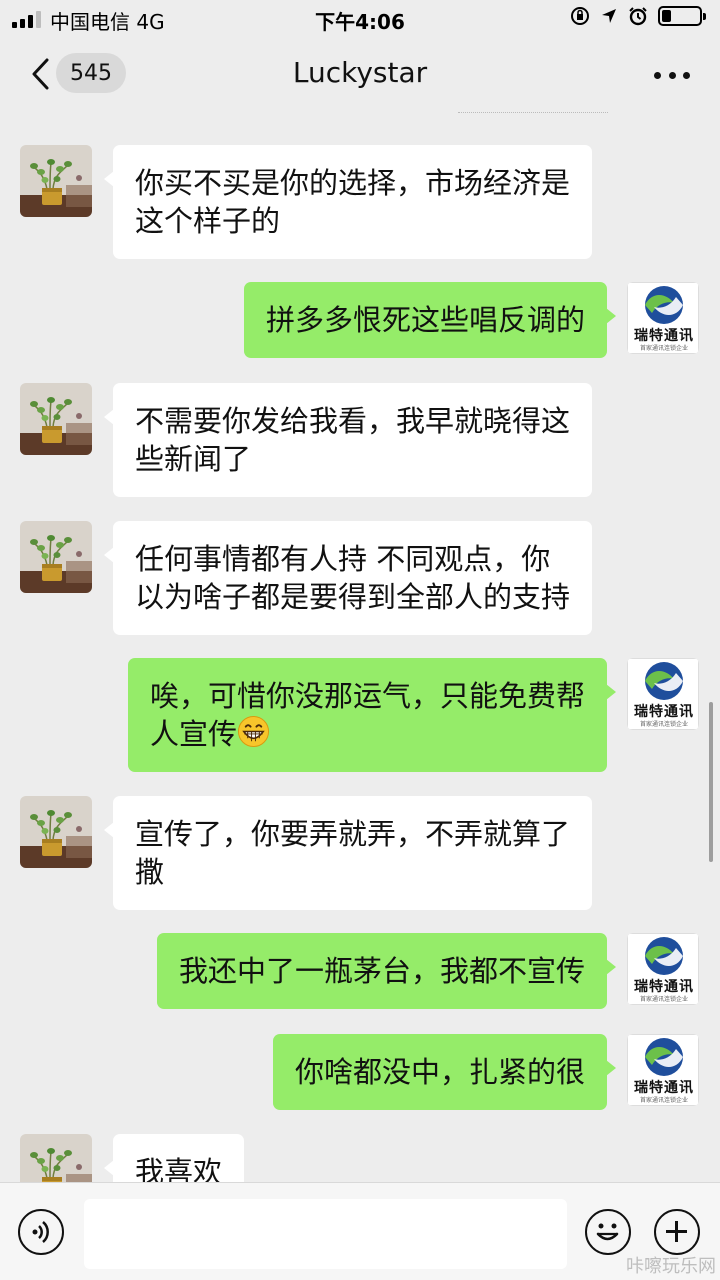 The width and height of the screenshot is (720, 1280). I want to click on message-text: 你买不买是你的选择，市场经济是 这个样子的, so click(353, 202).